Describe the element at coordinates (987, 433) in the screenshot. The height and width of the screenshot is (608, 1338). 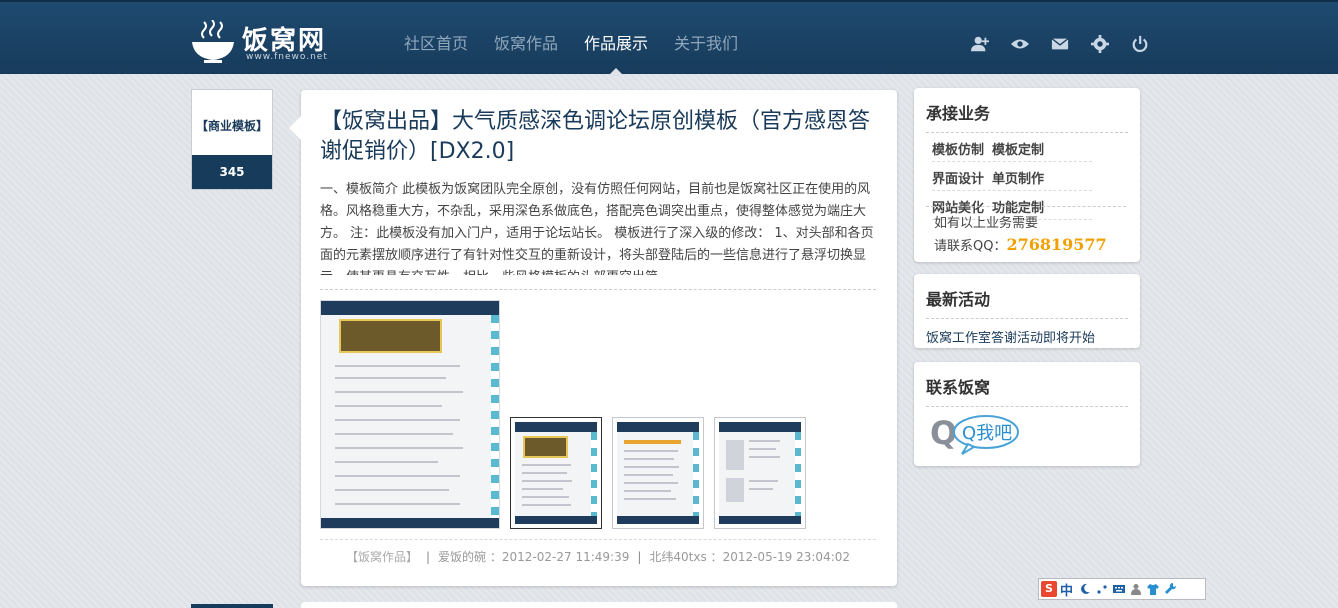
I see `qq-badge-text: Q我吧` at that location.